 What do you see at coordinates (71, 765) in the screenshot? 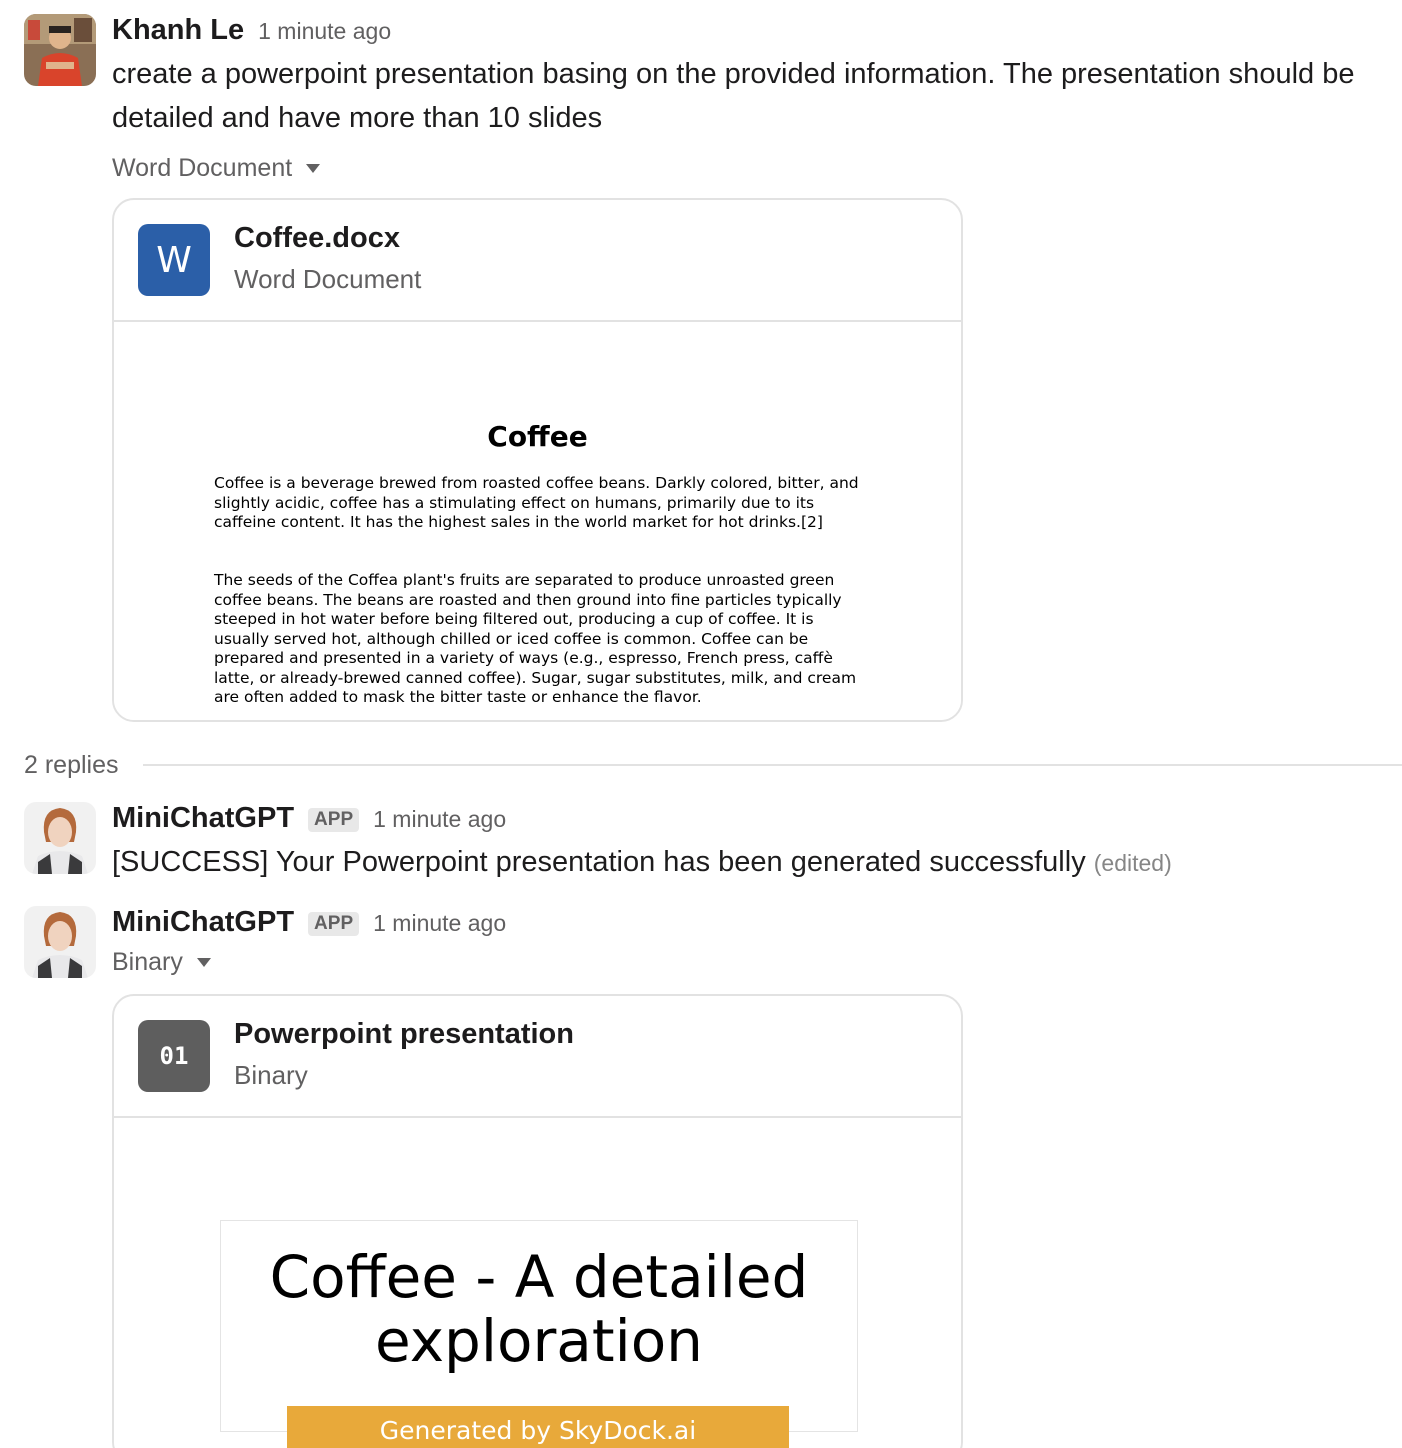
I see `replies-count: 2 replies` at bounding box center [71, 765].